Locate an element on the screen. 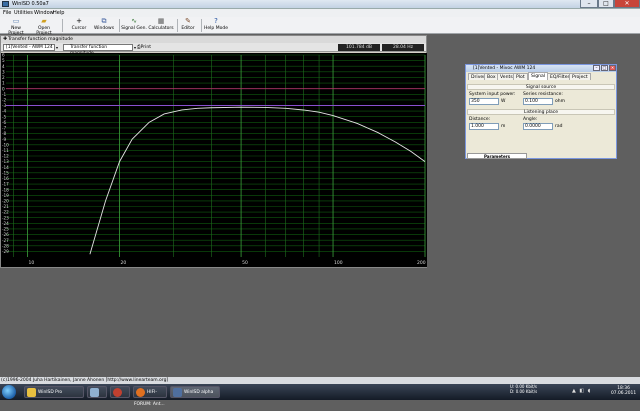 This screenshot has width=640, height=411. print-label: Print is located at coordinates (145, 47).